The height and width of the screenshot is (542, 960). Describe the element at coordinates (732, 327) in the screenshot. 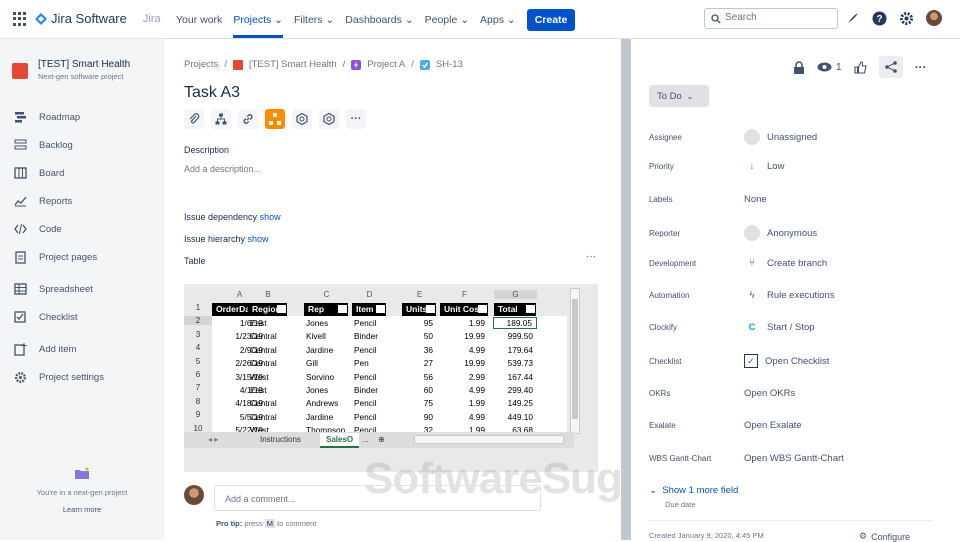

I see `field-clockify: Clockify C Start / Stop` at that location.